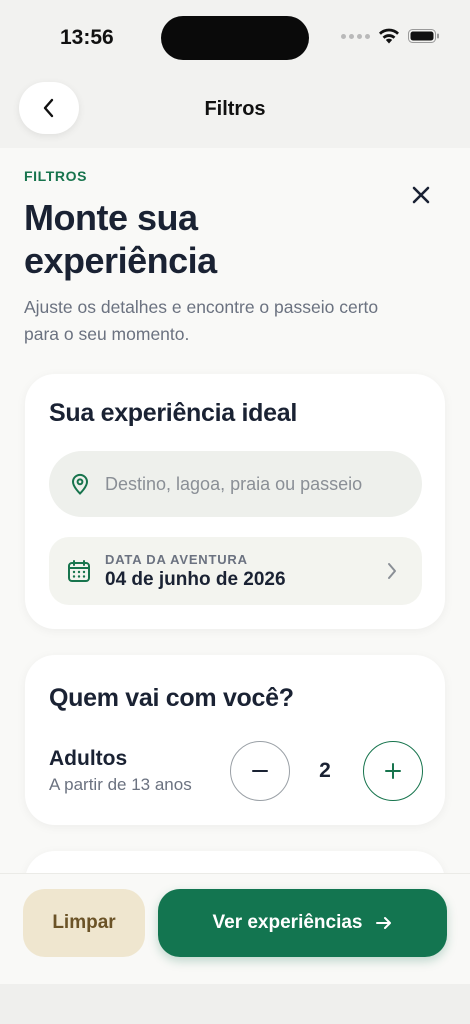 Image resolution: width=470 pixels, height=1024 pixels. I want to click on chevron-right-icon, so click(392, 571).